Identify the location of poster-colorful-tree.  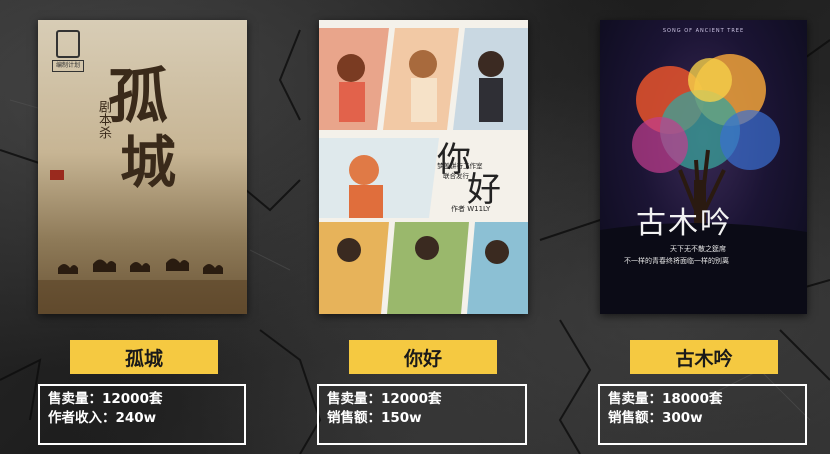
(703, 184).